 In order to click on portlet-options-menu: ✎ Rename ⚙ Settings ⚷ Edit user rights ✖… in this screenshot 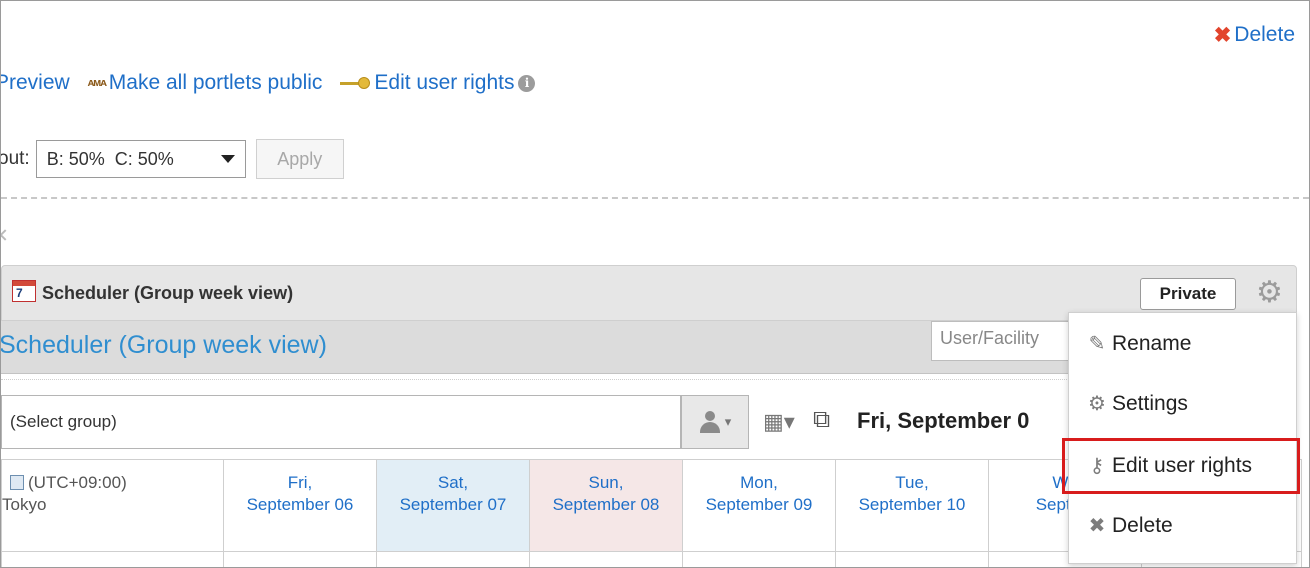, I will do `click(1182, 438)`.